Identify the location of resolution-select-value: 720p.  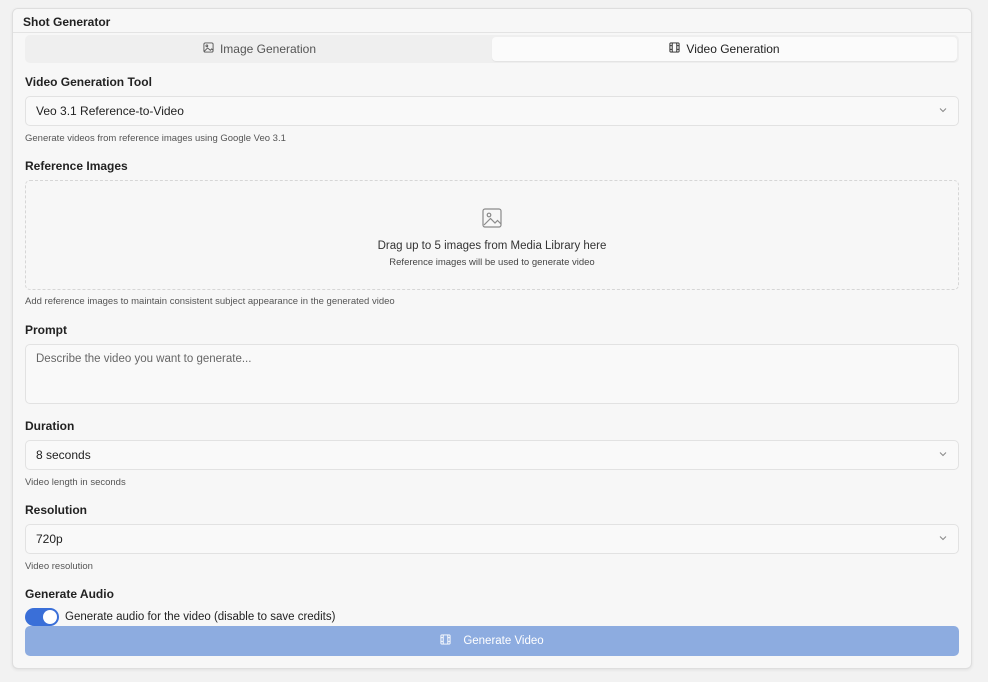
(49, 539).